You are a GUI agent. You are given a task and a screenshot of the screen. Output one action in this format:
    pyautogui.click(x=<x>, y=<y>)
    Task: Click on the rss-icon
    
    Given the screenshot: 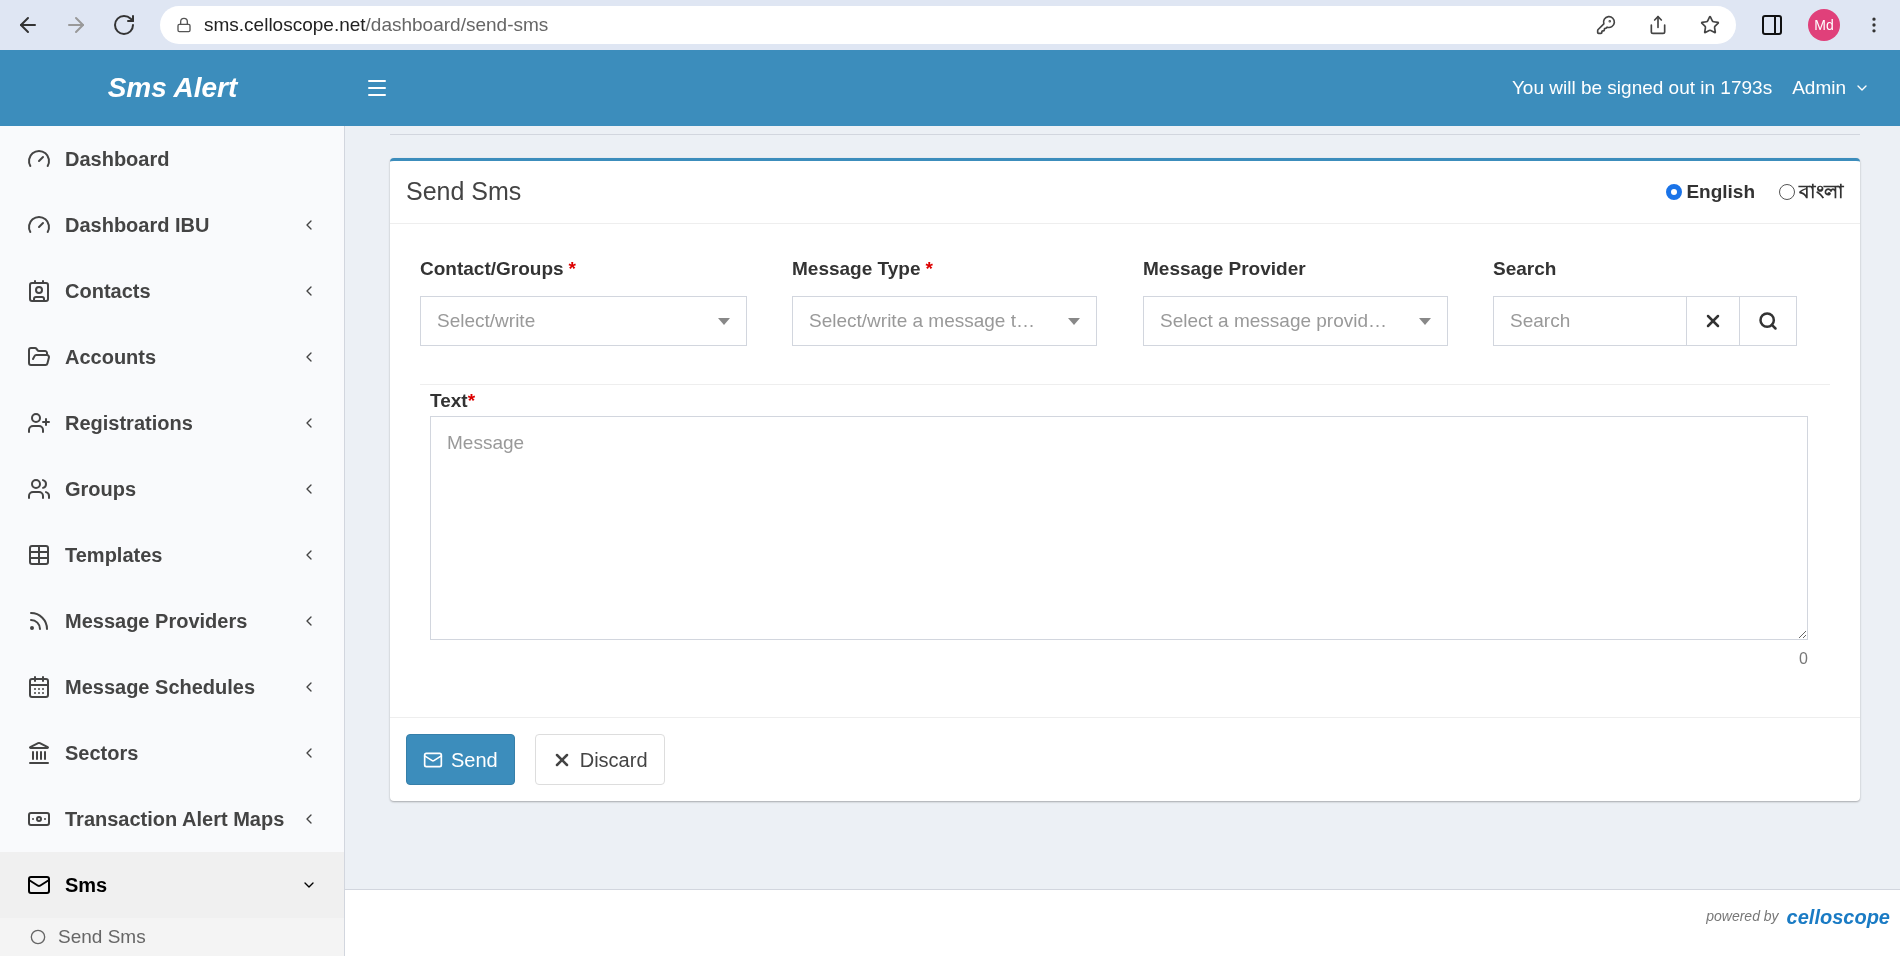 What is the action you would take?
    pyautogui.click(x=39, y=621)
    